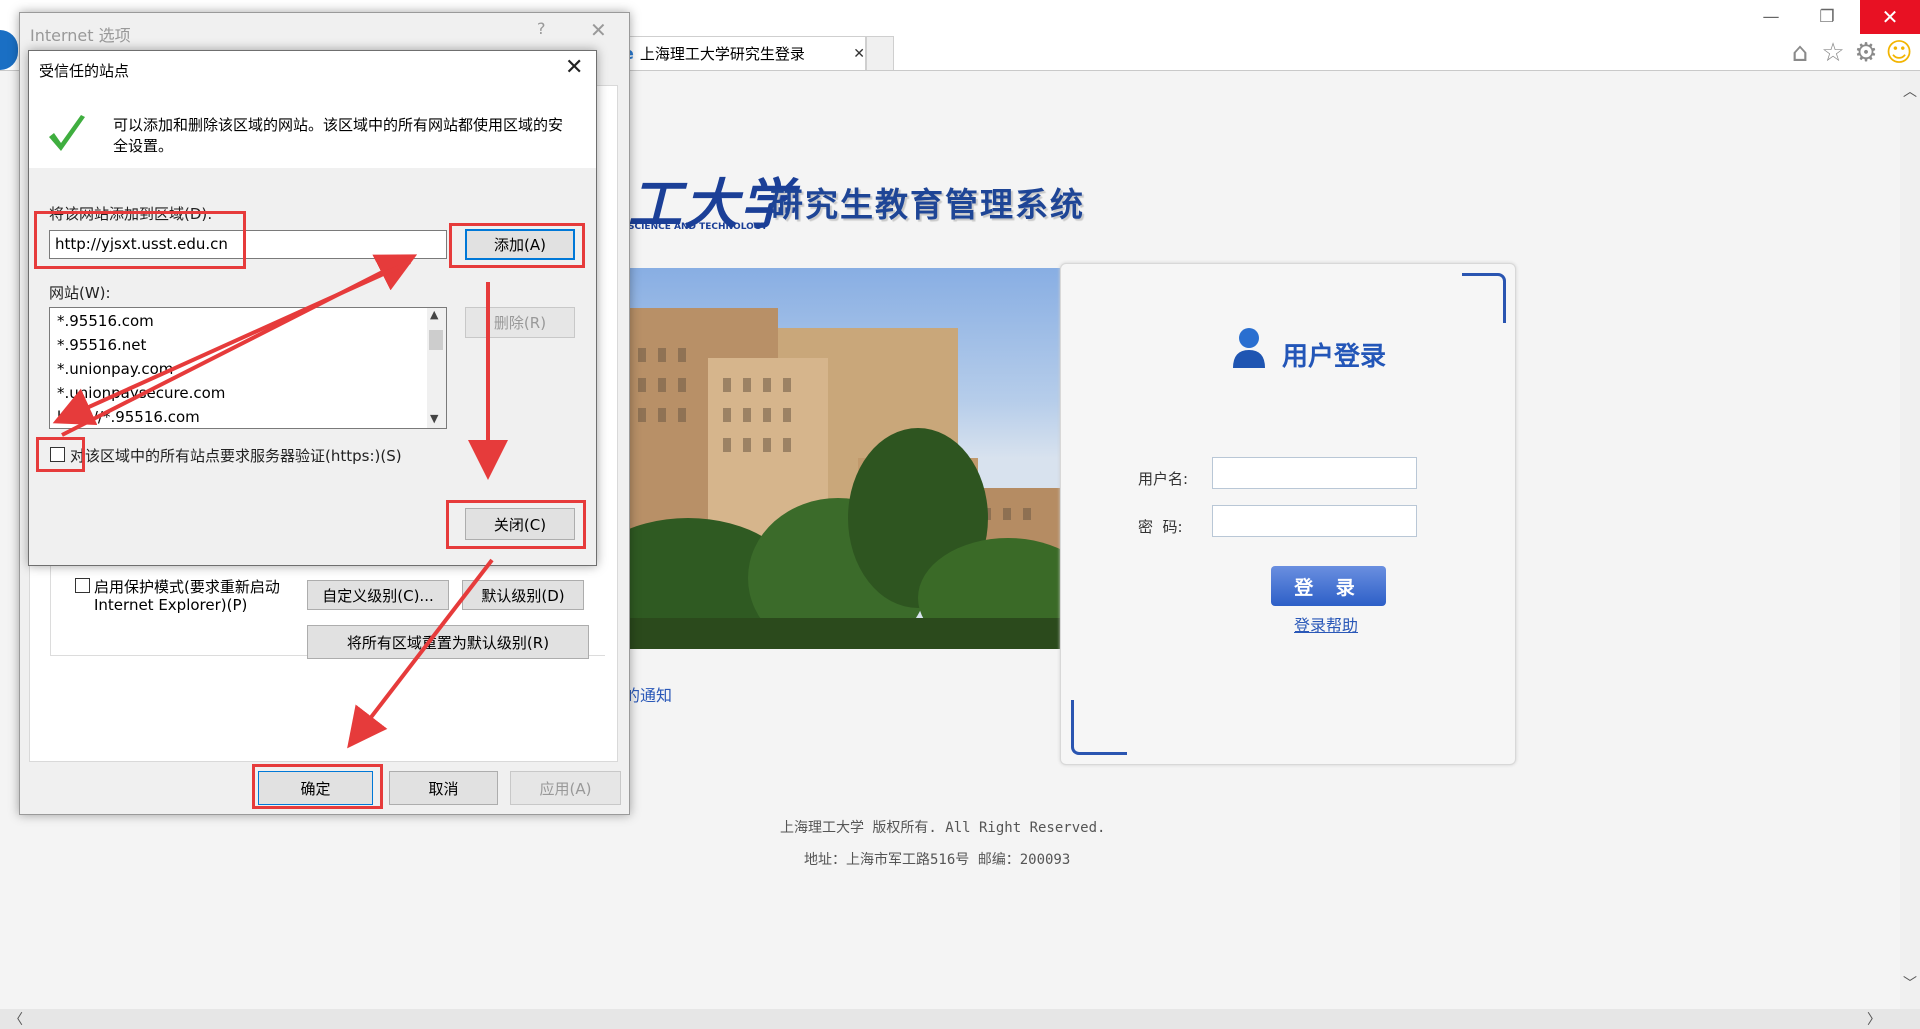  Describe the element at coordinates (80, 35) in the screenshot. I see `dialog-title: Internet 选项` at that location.